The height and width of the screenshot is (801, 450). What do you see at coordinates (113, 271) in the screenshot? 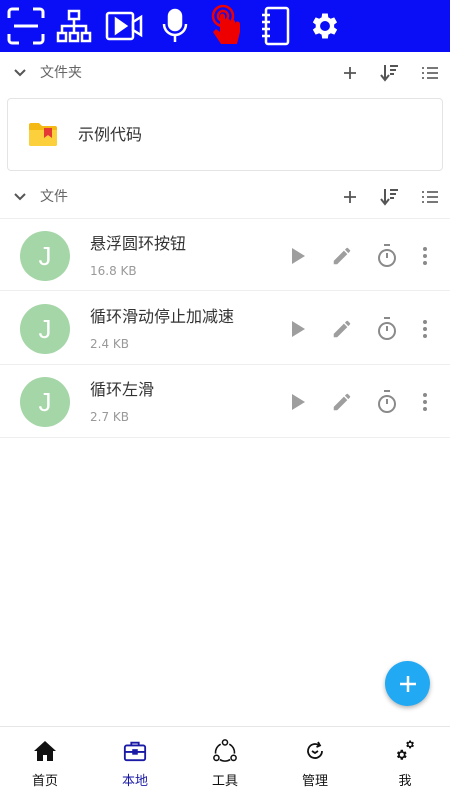
I see `file-size: 16.8 KB` at bounding box center [113, 271].